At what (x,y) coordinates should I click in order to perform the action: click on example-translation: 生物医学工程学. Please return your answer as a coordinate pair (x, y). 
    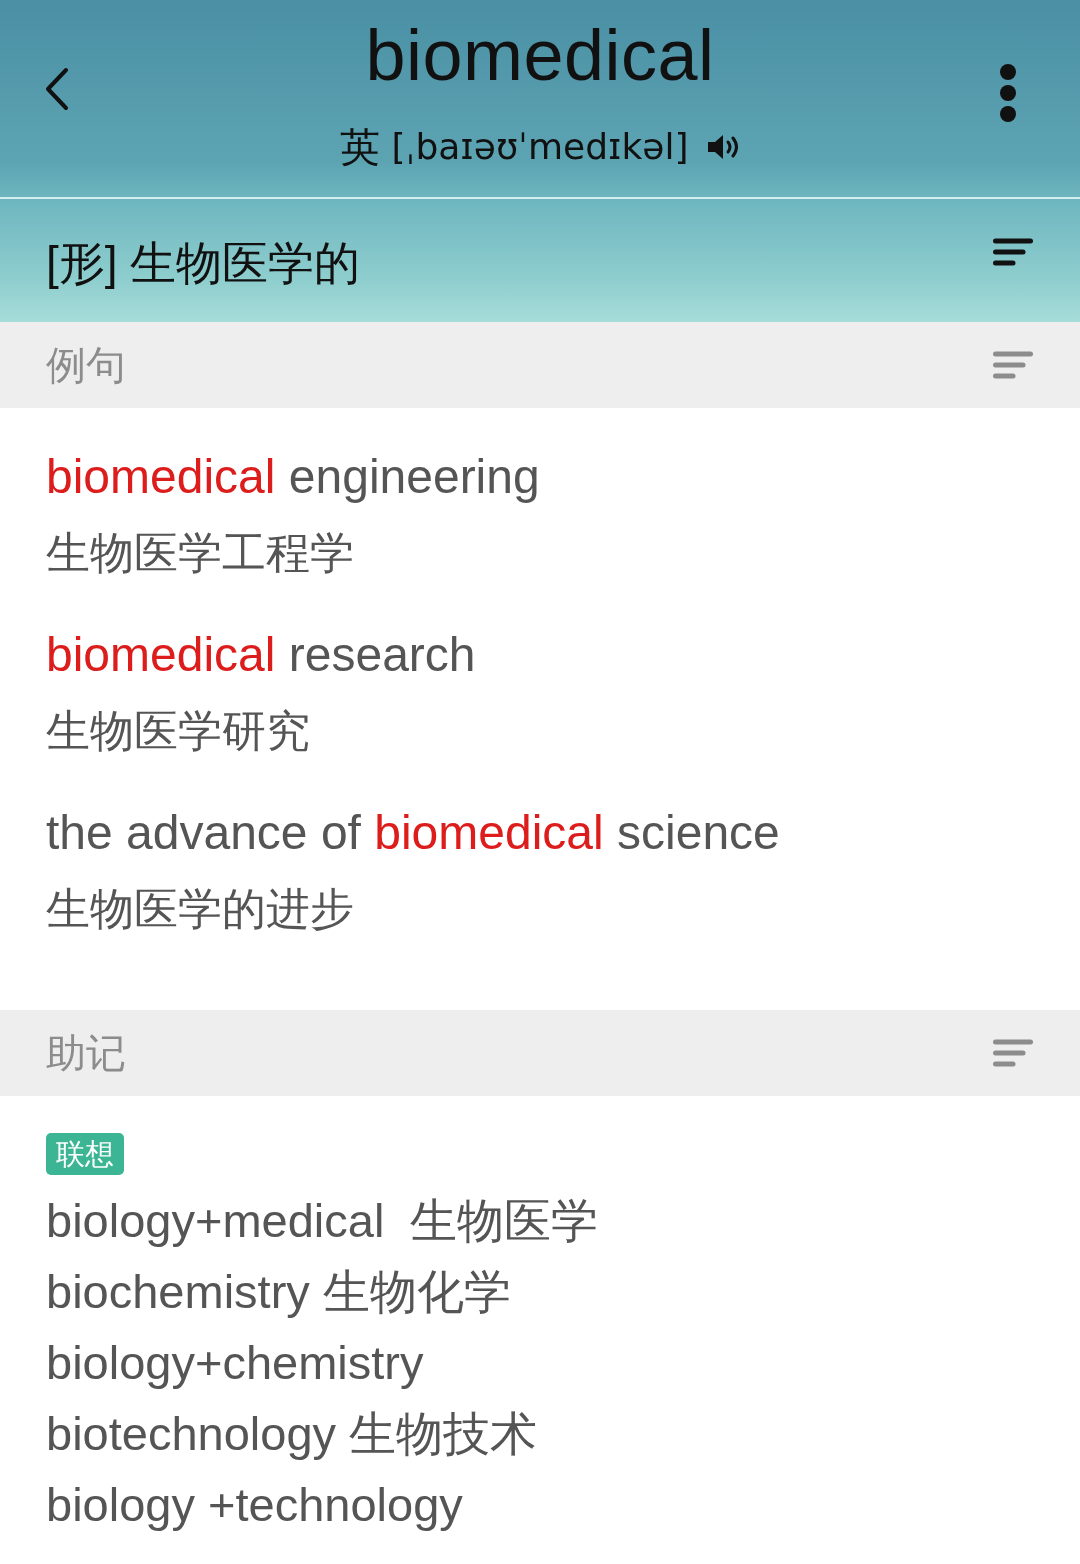
    Looking at the image, I should click on (200, 553).